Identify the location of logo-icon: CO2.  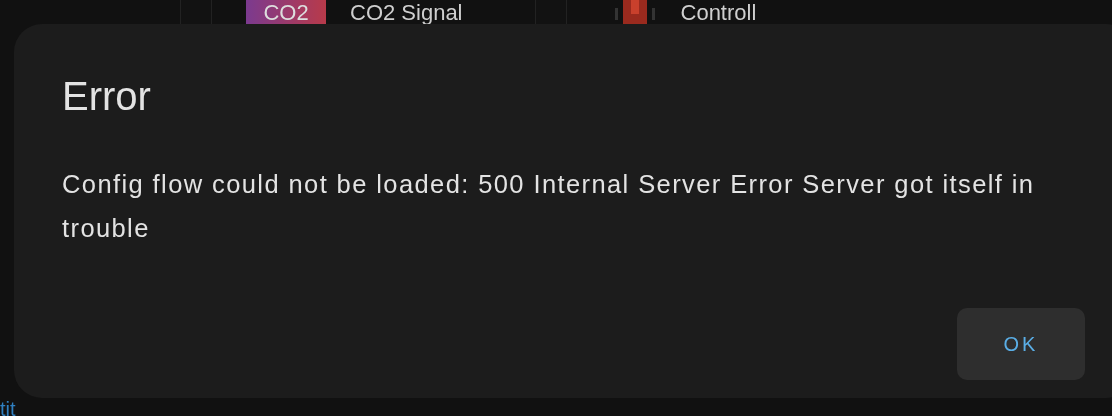
(286, 13).